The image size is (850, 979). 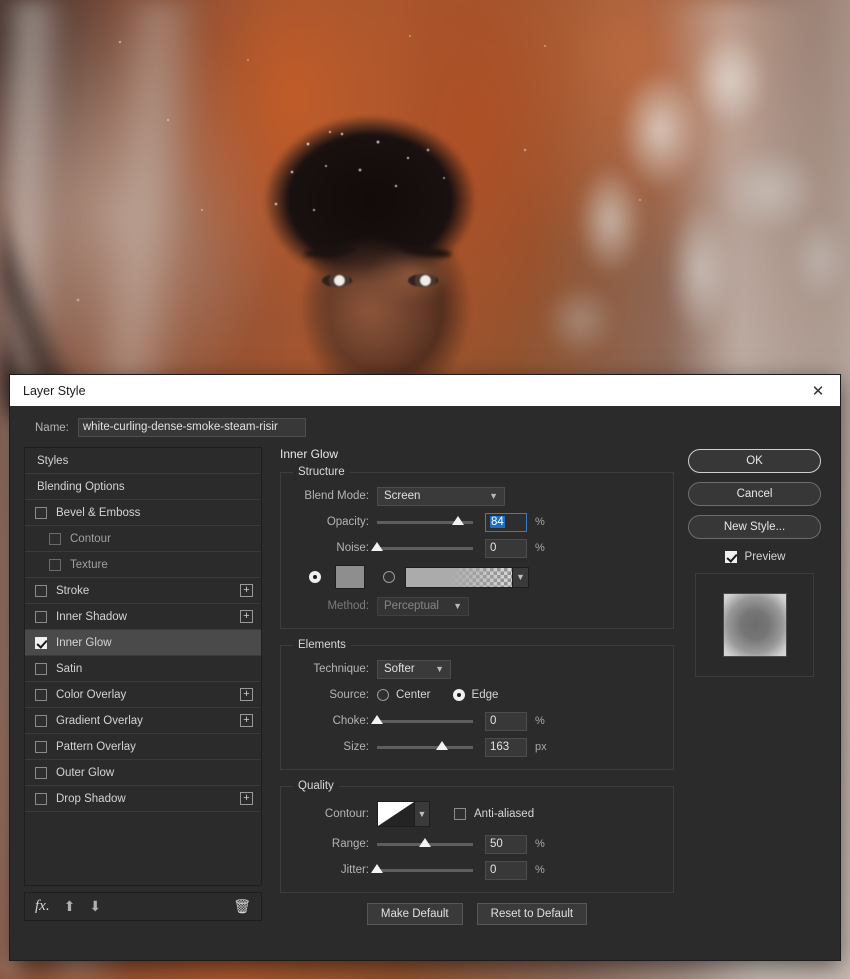 I want to click on jitter-slider-track, so click(x=422, y=868).